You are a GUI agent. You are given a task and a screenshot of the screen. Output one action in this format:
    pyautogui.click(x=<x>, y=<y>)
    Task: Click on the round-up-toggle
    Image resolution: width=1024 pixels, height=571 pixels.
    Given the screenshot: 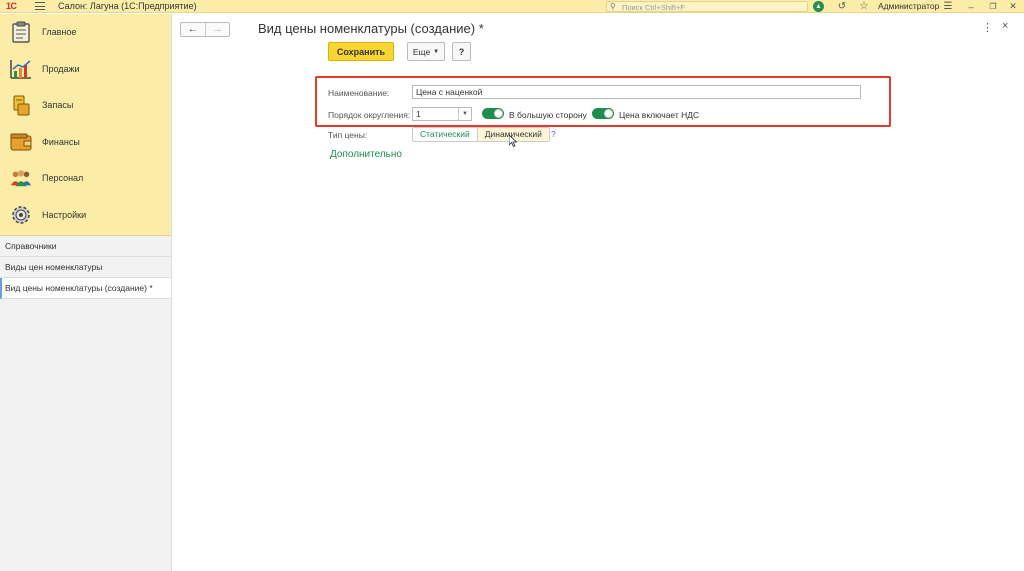 What is the action you would take?
    pyautogui.click(x=493, y=113)
    